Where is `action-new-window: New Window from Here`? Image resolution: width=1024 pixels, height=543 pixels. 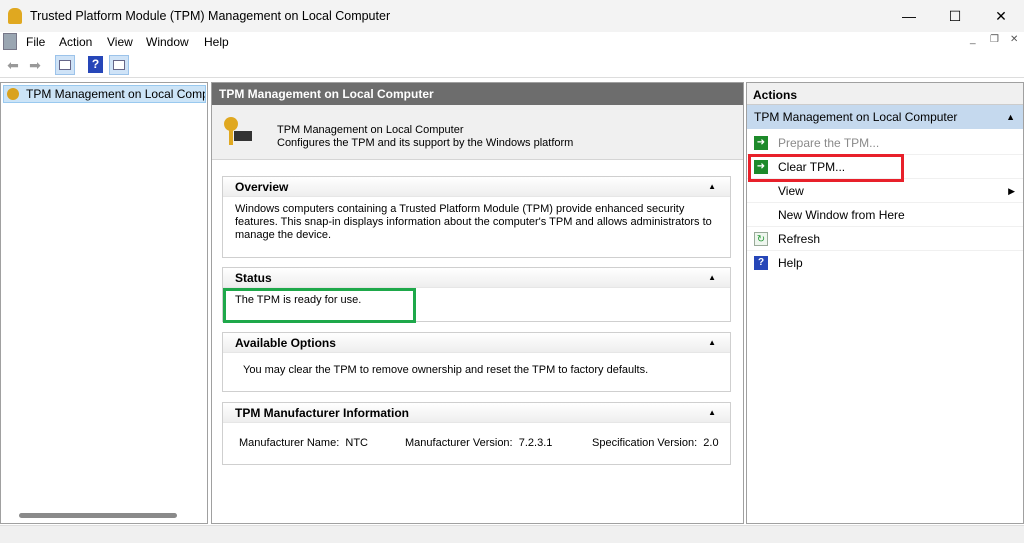 action-new-window: New Window from Here is located at coordinates (885, 215).